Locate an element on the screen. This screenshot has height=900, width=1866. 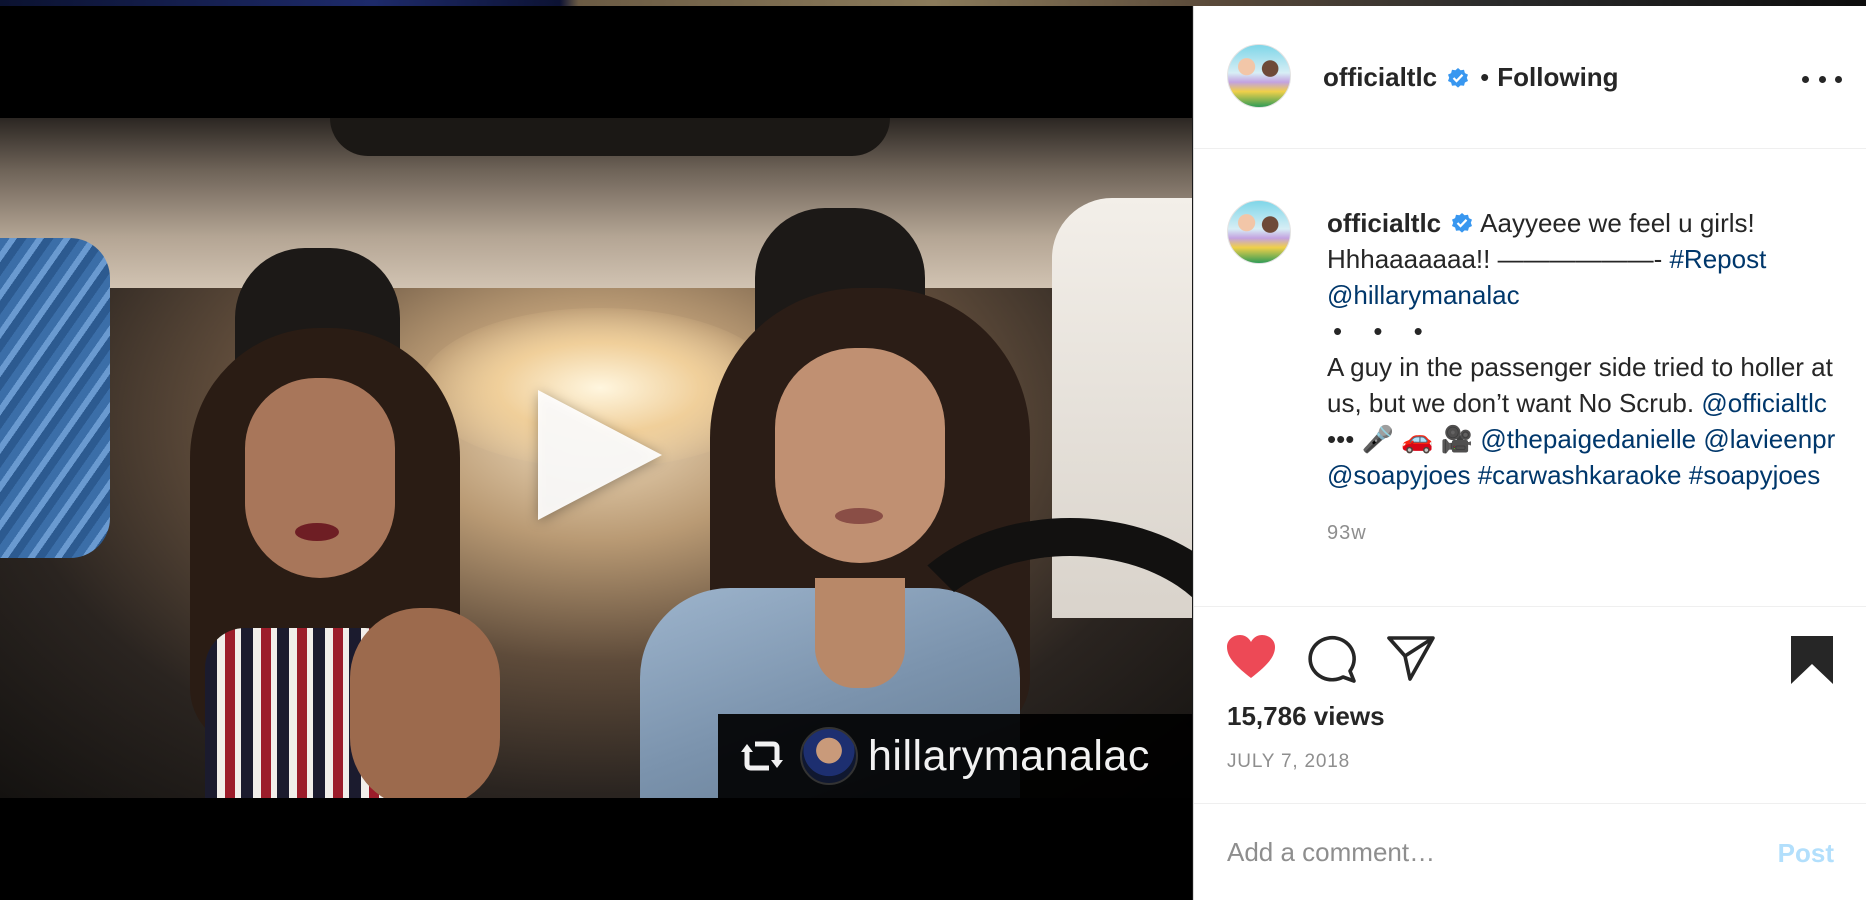
post-actions: 15,786 views JULY 7, 2018 is located at coordinates (1530, 704).